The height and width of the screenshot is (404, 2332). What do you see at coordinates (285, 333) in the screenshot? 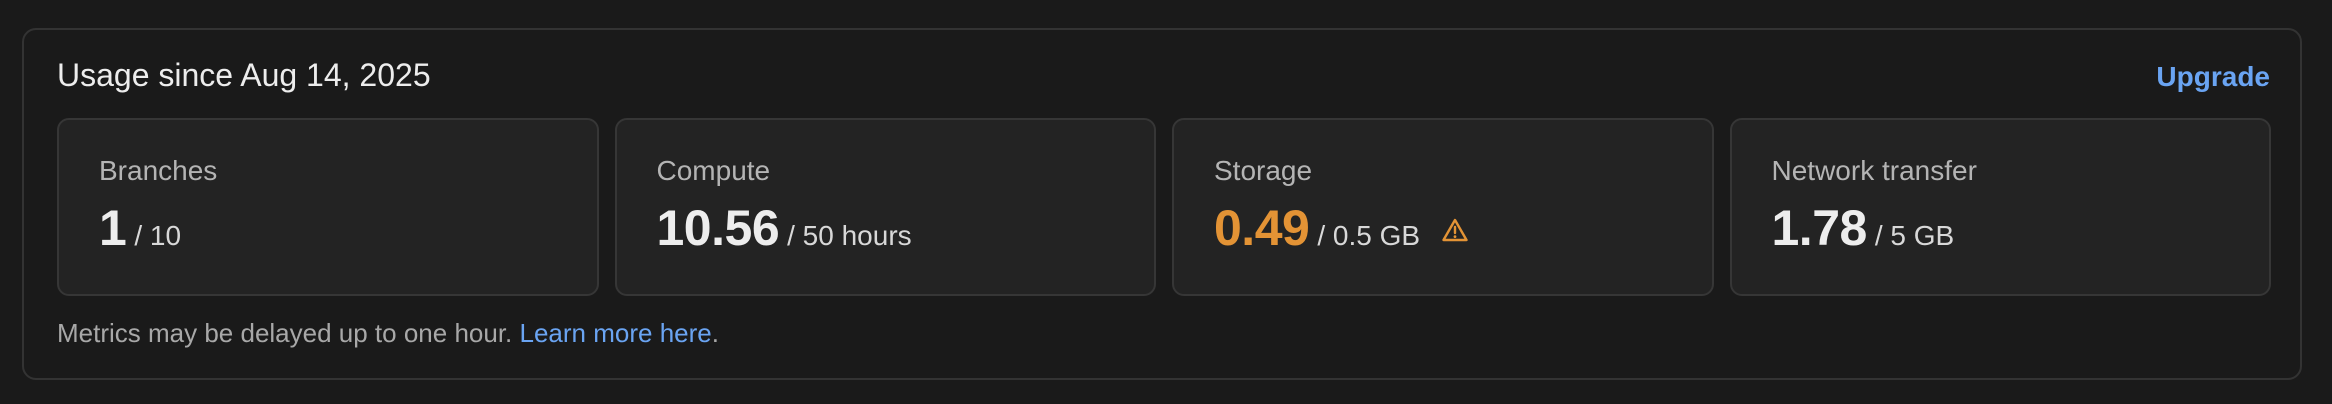
I see `footnote-text: Metrics may be delayed up to one hour.` at bounding box center [285, 333].